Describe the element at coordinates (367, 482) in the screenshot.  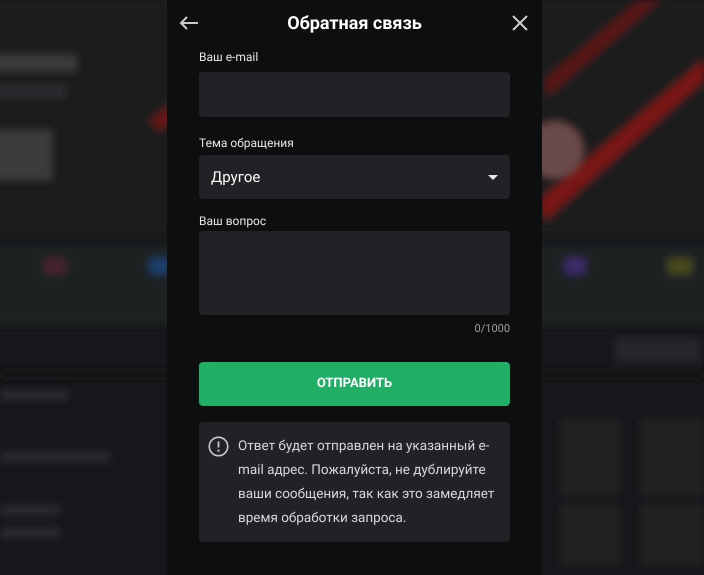
I see `notice-text: Ответ будет отправлен на указанный e-mail адрес. Пожалуйста, не дублируйте ваши сообщения, так как это замедляет время обработки запроса.` at that location.